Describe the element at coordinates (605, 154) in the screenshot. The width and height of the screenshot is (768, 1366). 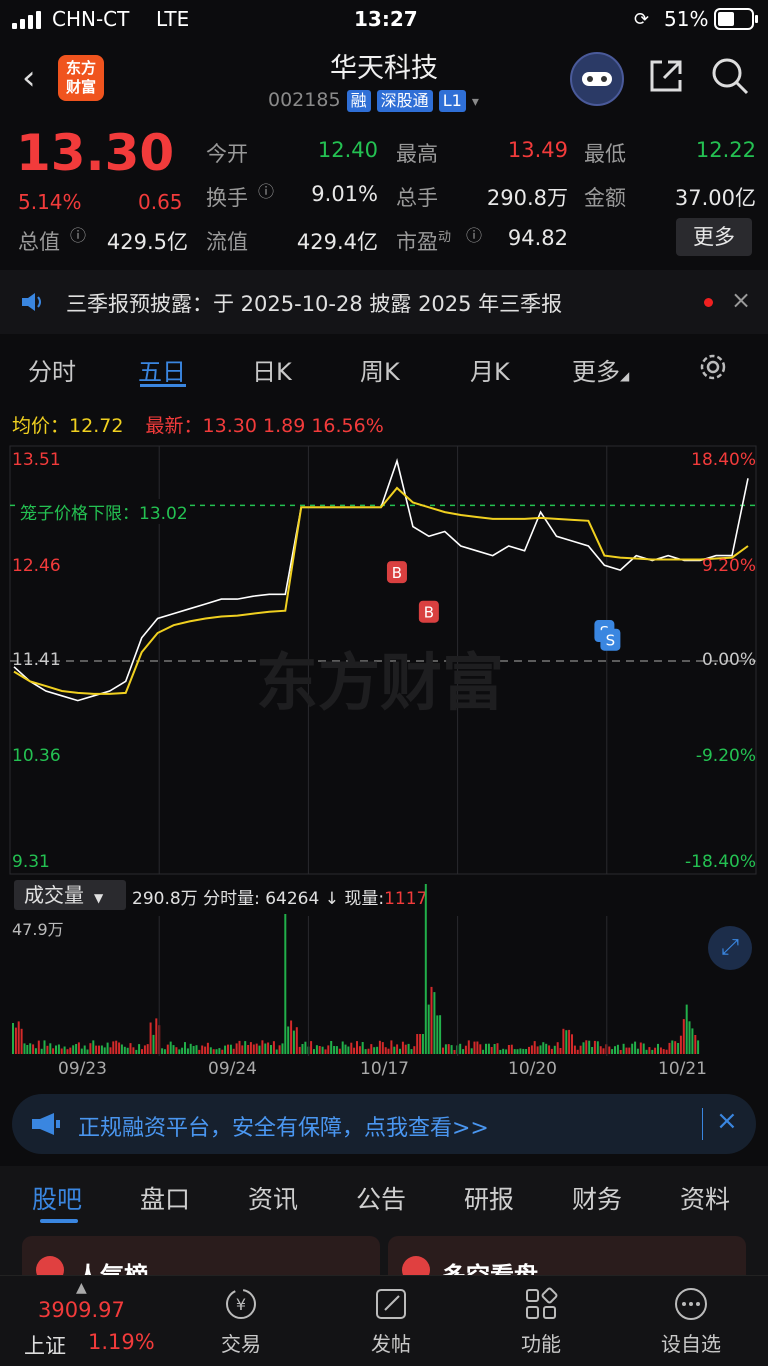
I see `low-label: 最低` at that location.